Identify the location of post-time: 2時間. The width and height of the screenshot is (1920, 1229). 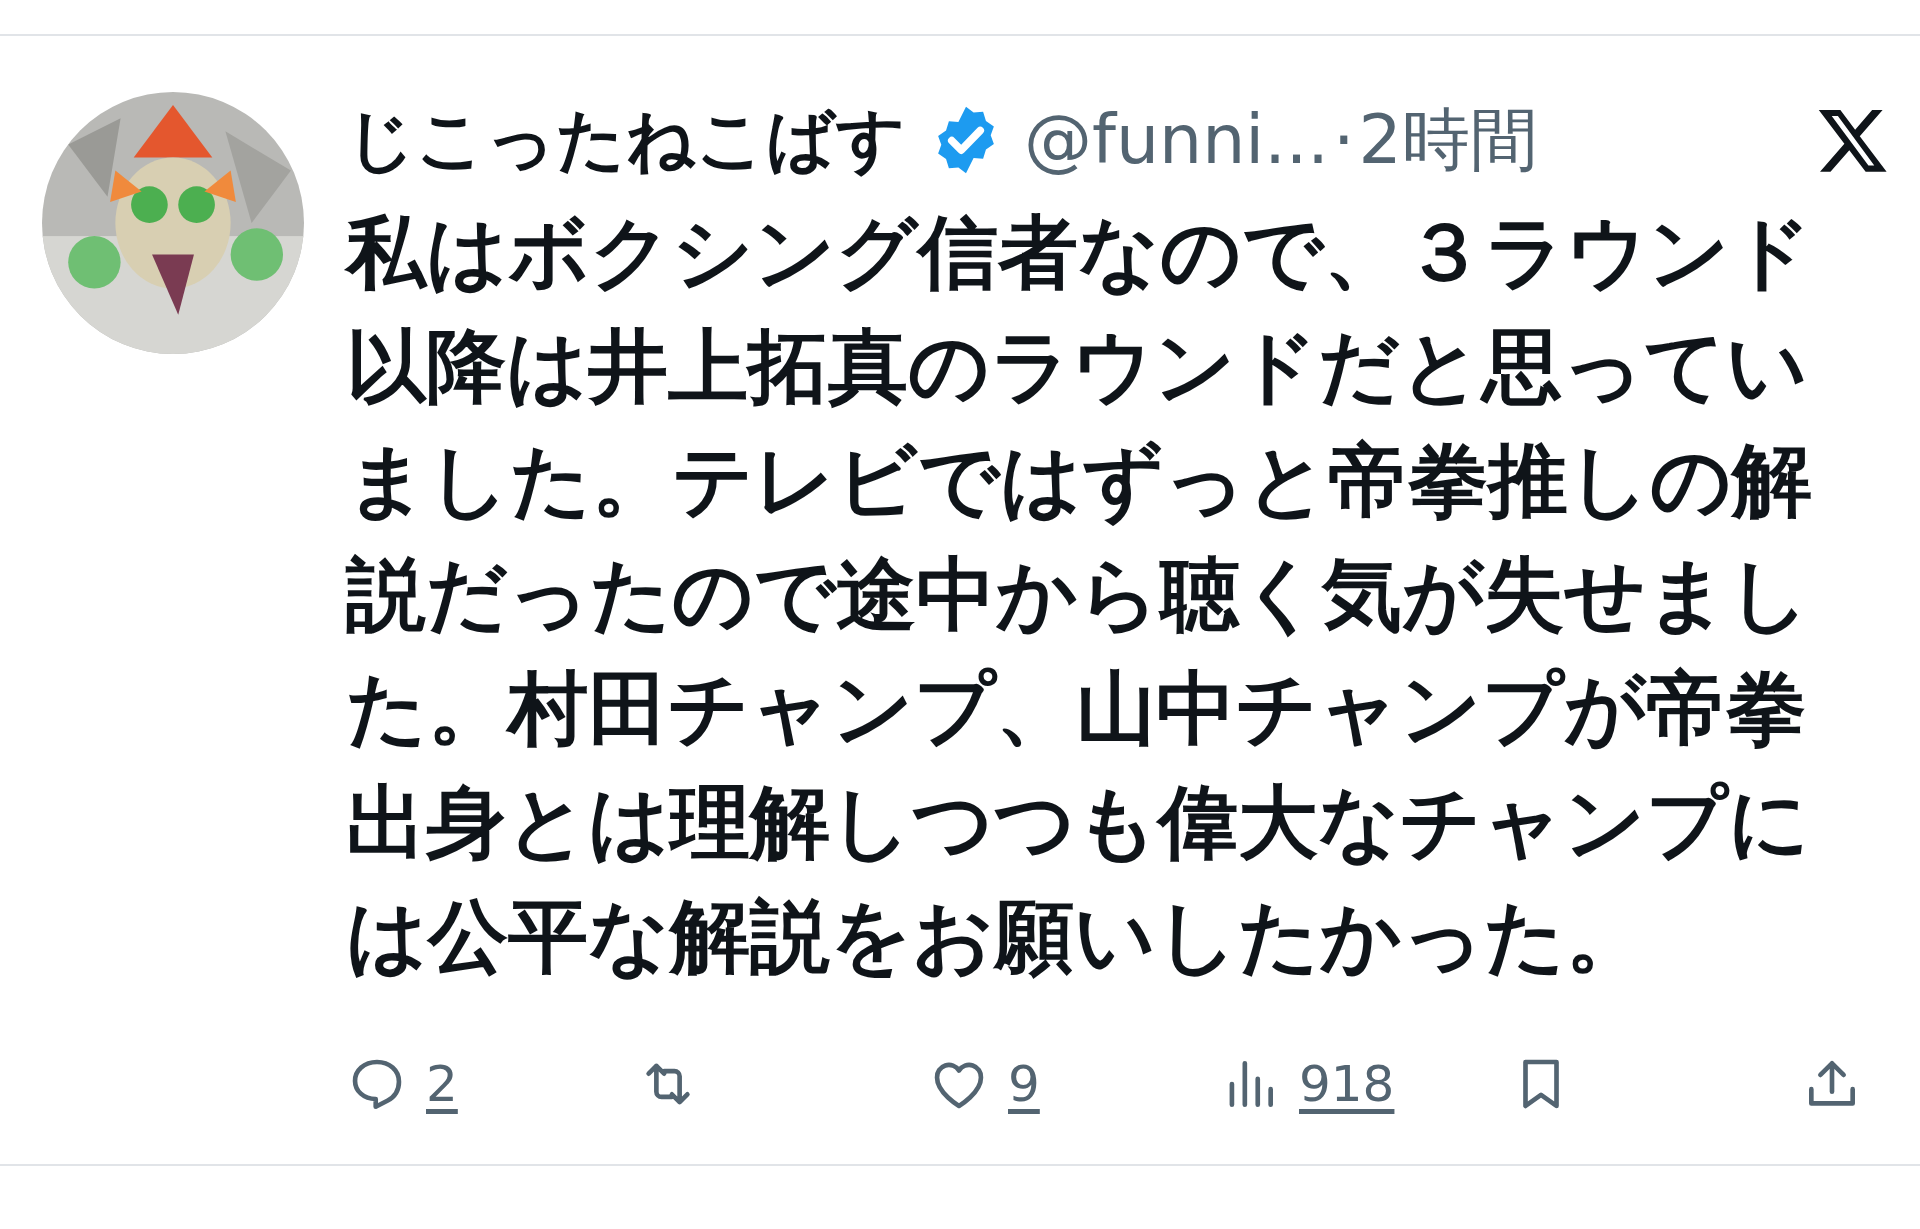
(1448, 140).